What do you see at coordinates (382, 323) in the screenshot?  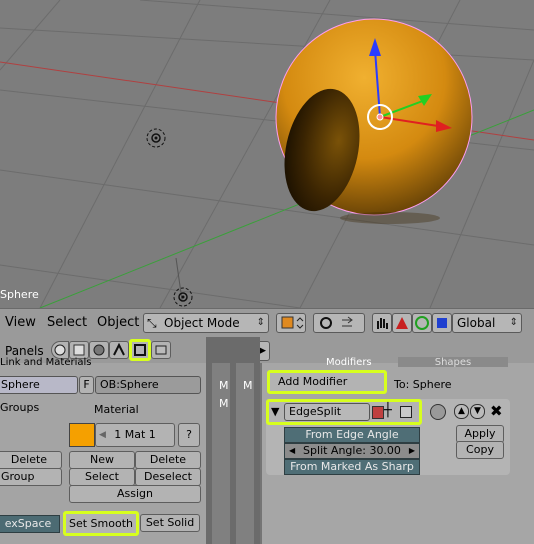 I see `hand-tool-icon` at bounding box center [382, 323].